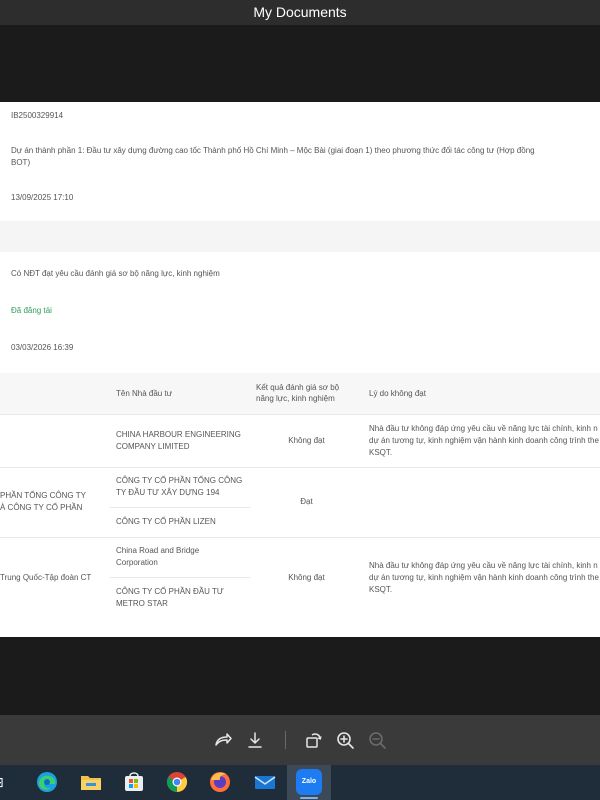  I want to click on header-blank, so click(55, 393).